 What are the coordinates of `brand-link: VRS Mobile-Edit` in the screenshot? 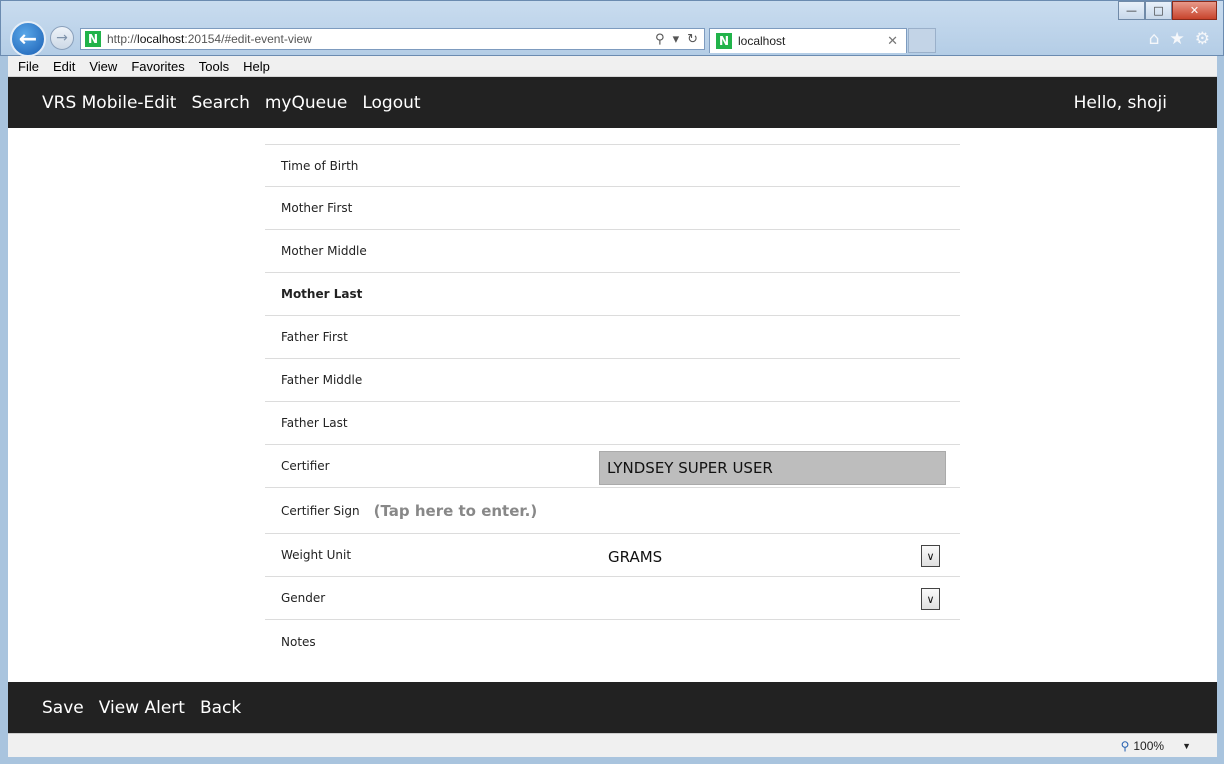 It's located at (109, 103).